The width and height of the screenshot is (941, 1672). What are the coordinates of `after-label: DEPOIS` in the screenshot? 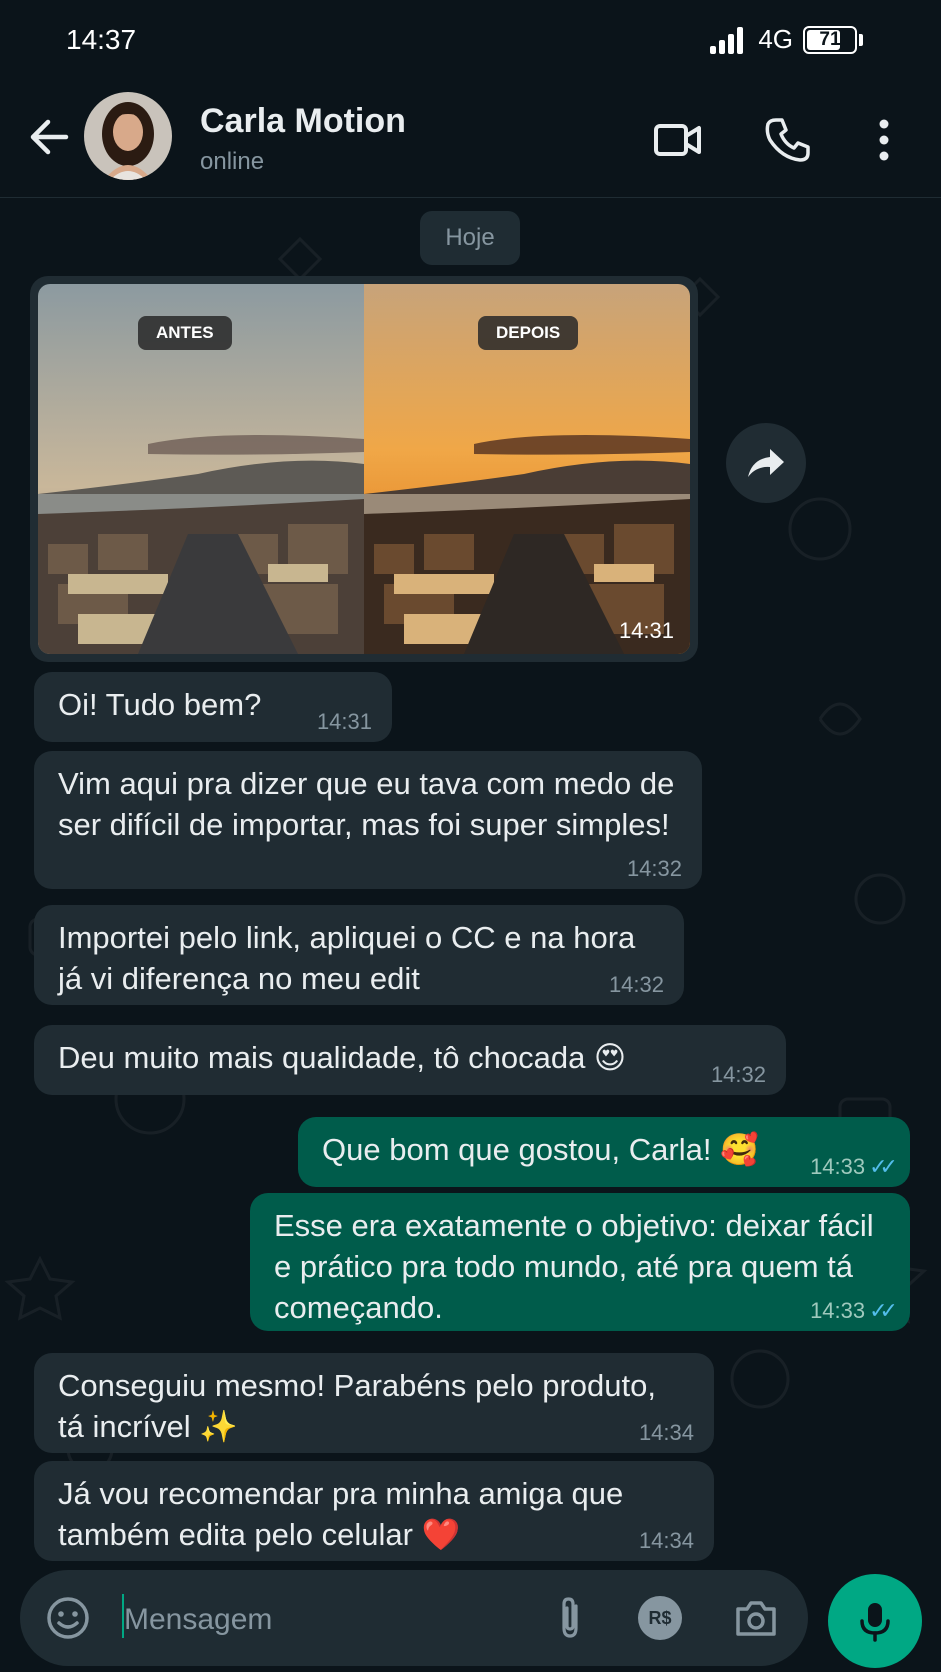 It's located at (528, 333).